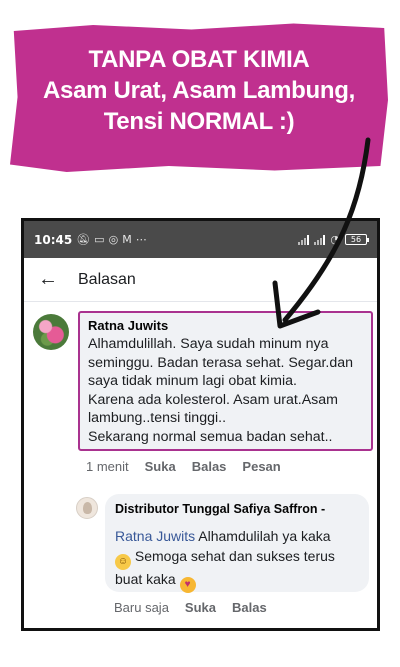 Image resolution: width=400 pixels, height=667 pixels. What do you see at coordinates (51, 279) in the screenshot?
I see `back-arrow-icon: ←` at bounding box center [51, 279].